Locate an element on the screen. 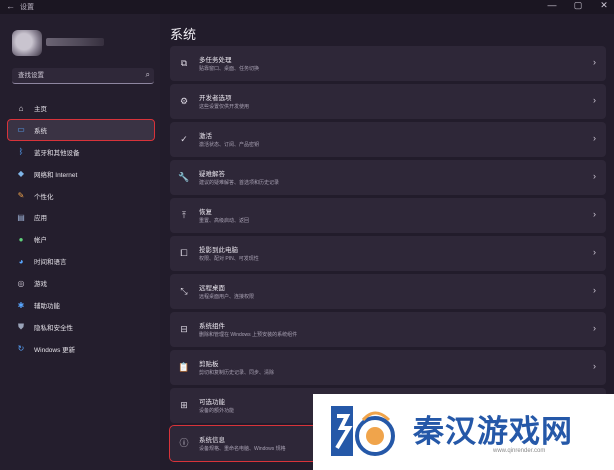  settings-card-4: ⤒ 恢复重置、高级启动、返回 › is located at coordinates (388, 215).